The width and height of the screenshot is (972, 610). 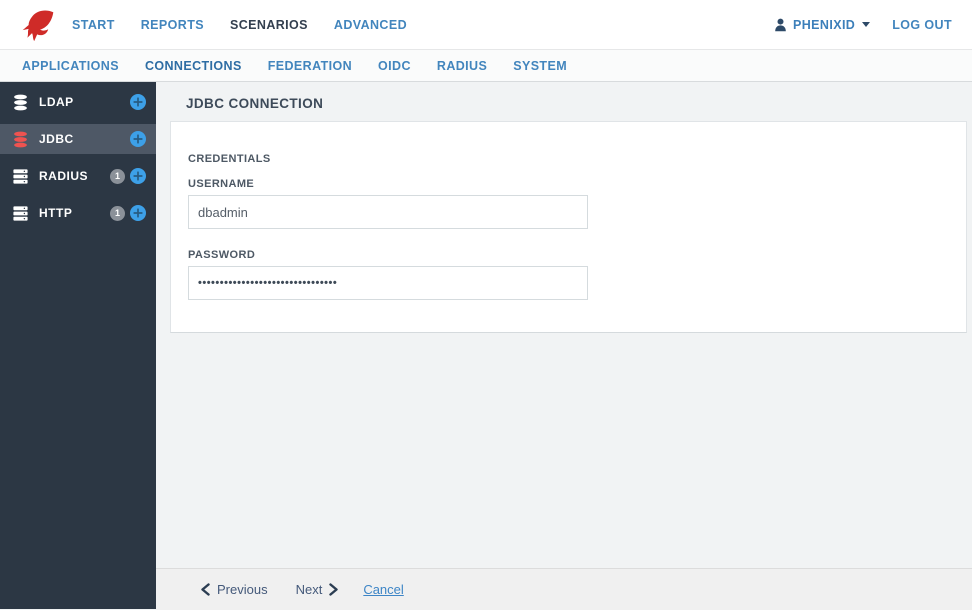 What do you see at coordinates (78, 213) in the screenshot?
I see `sidebar-item-http: HTTP 1` at bounding box center [78, 213].